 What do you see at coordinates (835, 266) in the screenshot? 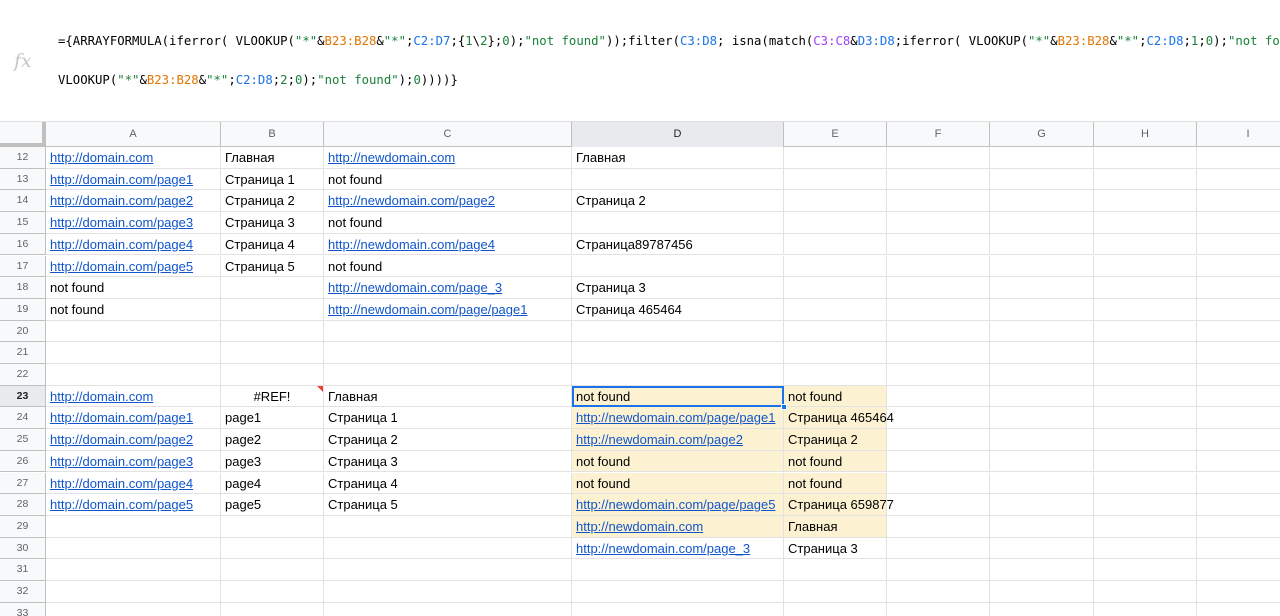
I see `cell-e17` at bounding box center [835, 266].